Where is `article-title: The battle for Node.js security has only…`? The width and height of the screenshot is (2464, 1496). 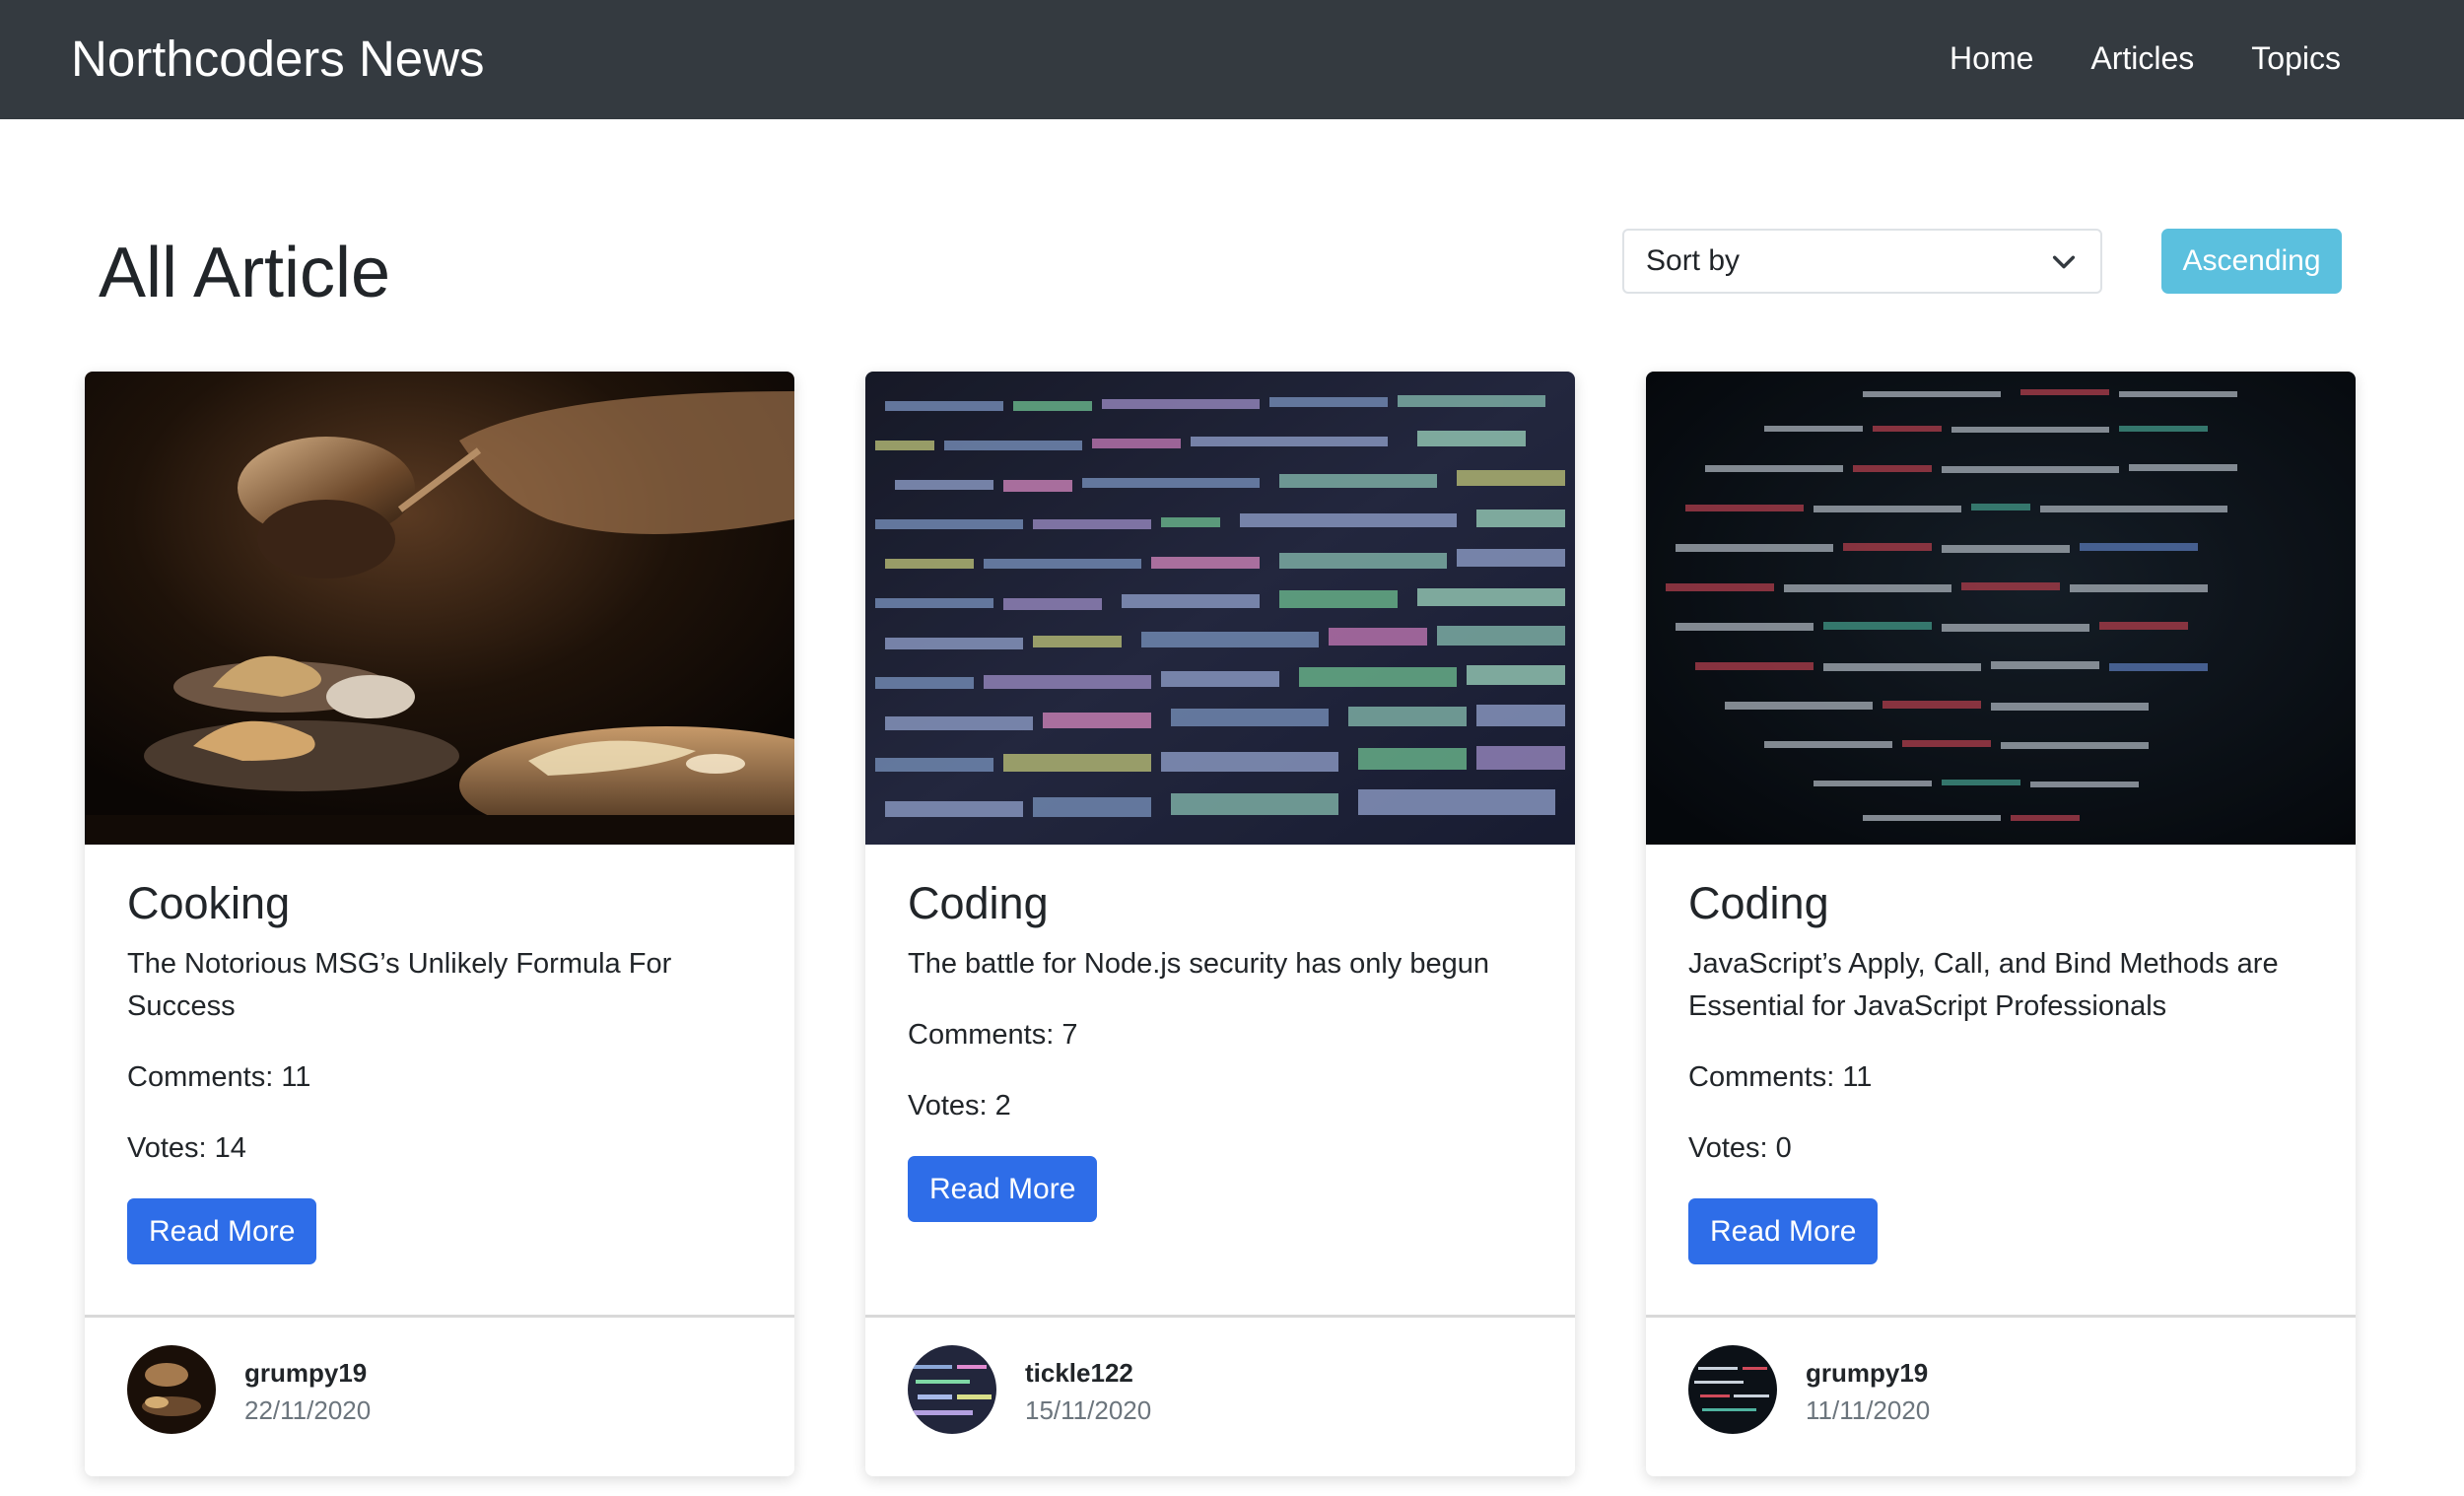
article-title: The battle for Node.js security has only… is located at coordinates (1198, 964).